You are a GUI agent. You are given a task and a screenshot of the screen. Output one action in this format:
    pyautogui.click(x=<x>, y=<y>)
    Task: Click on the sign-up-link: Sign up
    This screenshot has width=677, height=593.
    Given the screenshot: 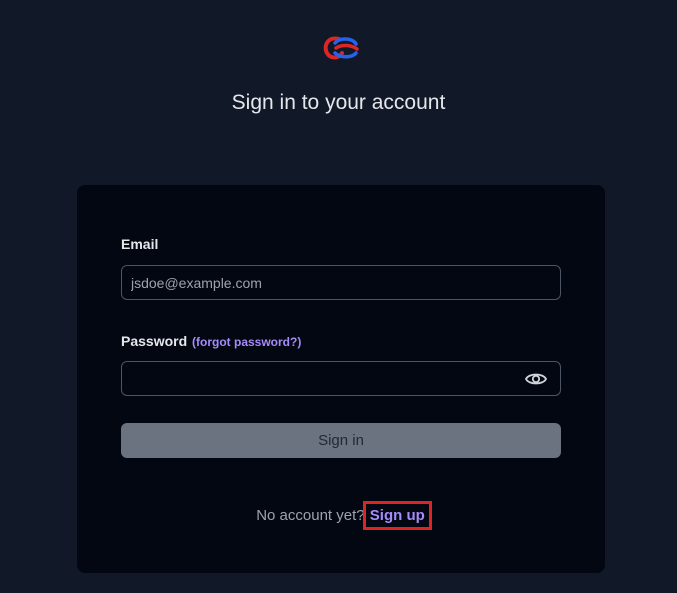 What is the action you would take?
    pyautogui.click(x=397, y=515)
    